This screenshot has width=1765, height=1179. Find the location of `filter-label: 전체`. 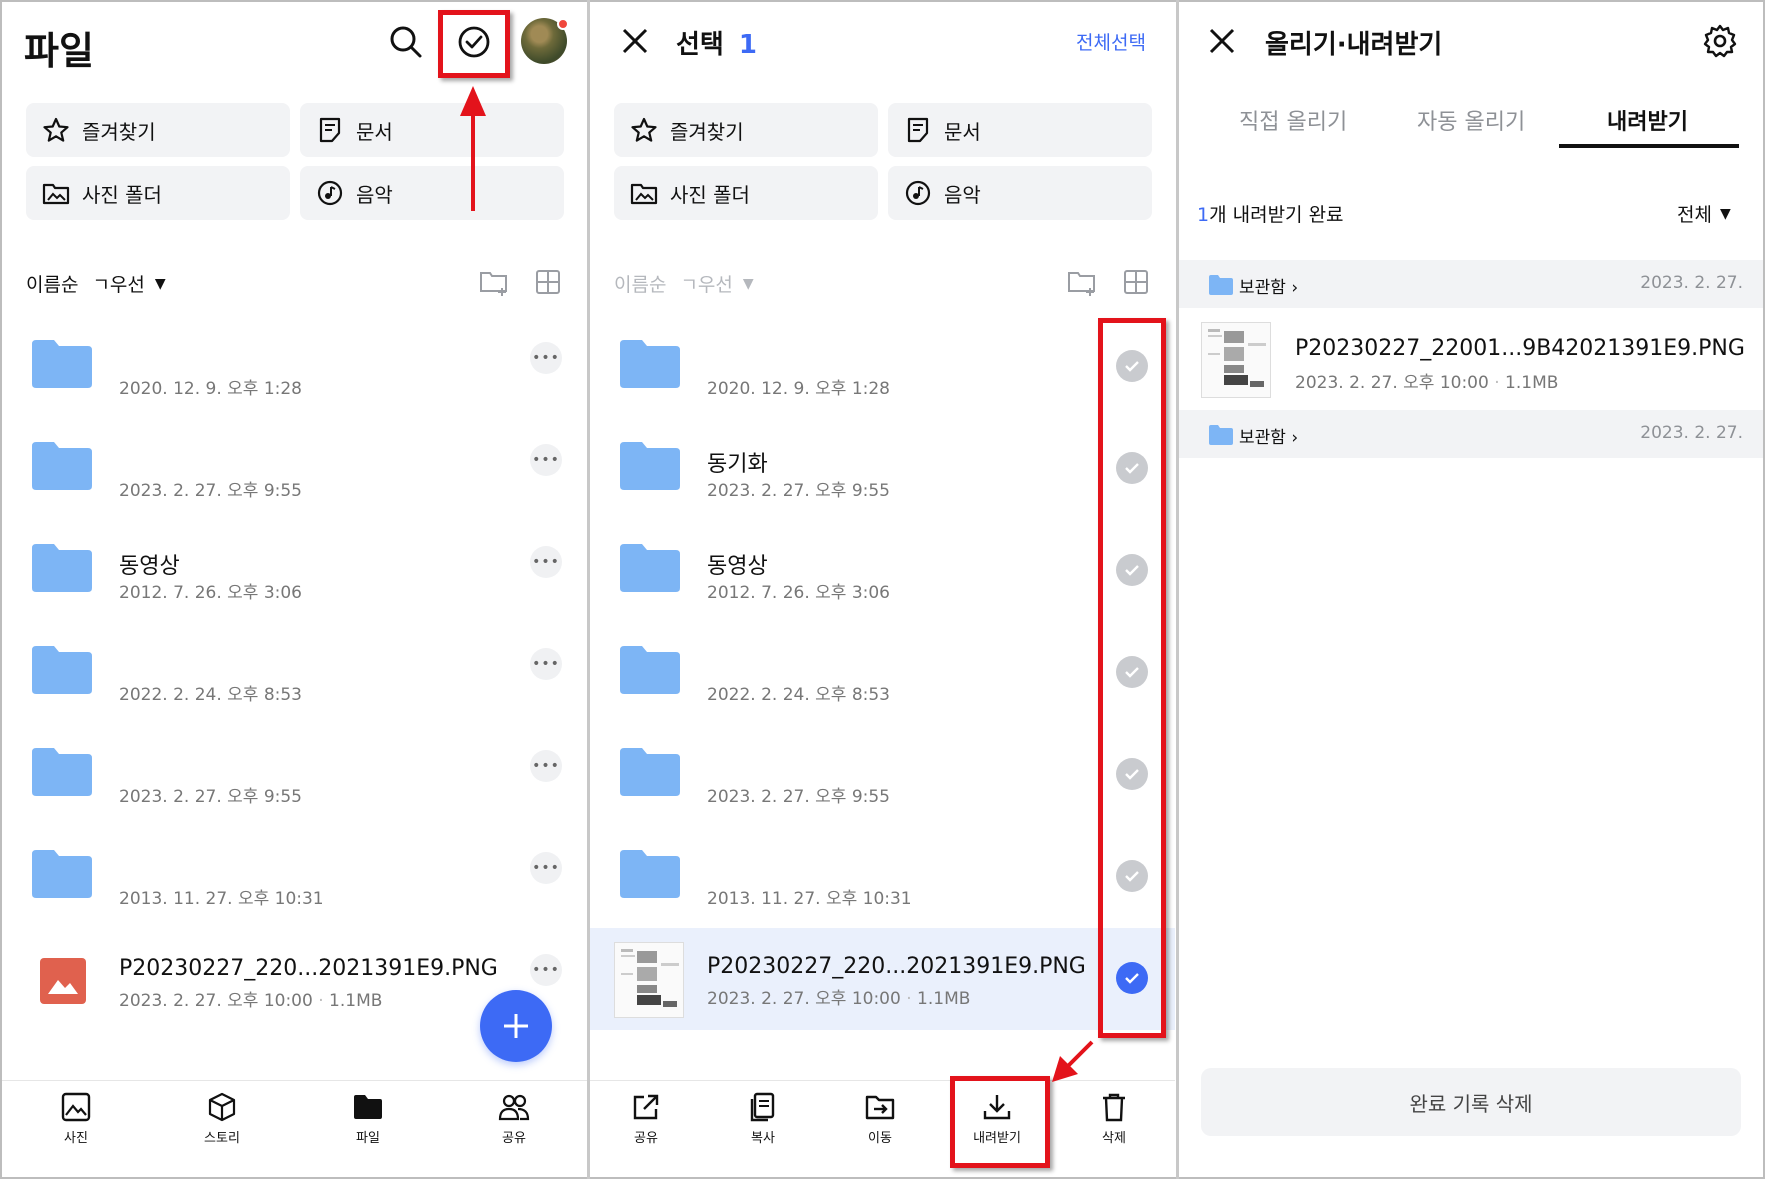

filter-label: 전체 is located at coordinates (1694, 215).